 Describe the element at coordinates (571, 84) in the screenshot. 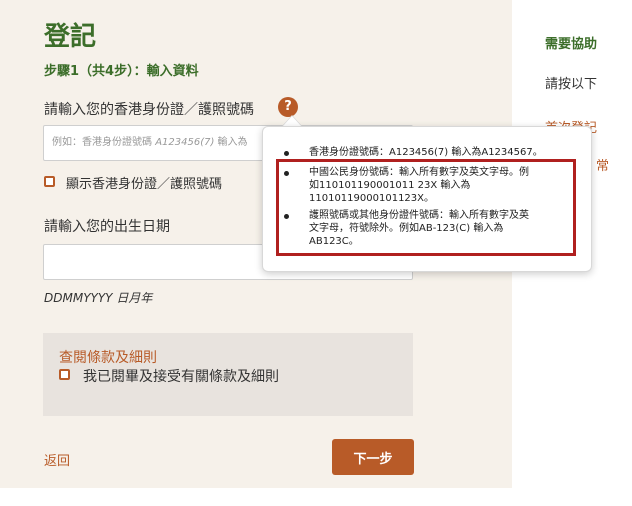

I see `help-text: 請按以下` at that location.